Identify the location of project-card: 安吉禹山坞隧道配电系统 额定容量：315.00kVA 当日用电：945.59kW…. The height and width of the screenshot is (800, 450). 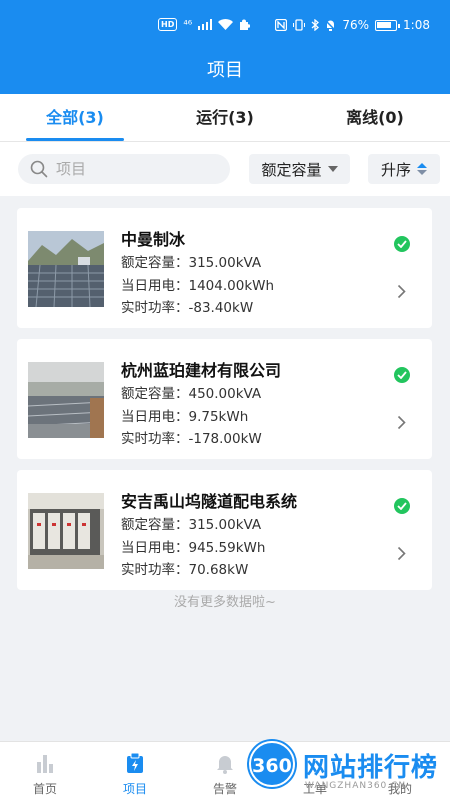
(224, 530).